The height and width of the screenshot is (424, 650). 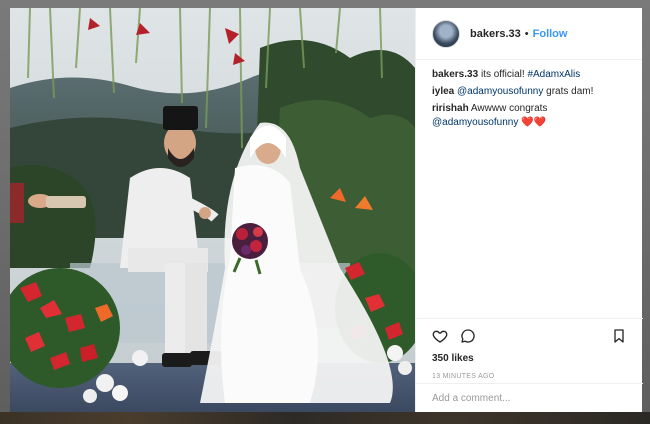 I want to click on add-comment-bar, so click(x=529, y=397).